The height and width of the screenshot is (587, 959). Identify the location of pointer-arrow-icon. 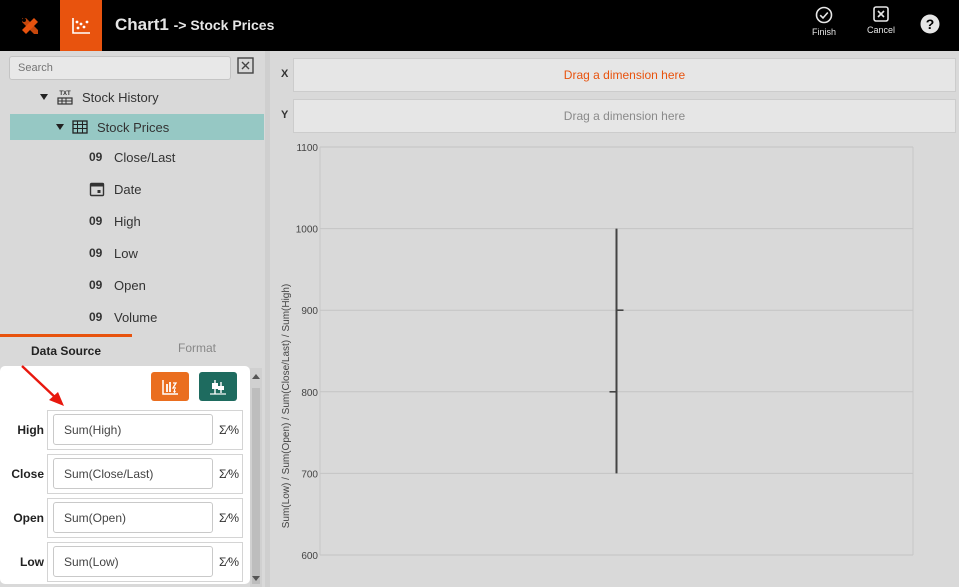
(42, 385).